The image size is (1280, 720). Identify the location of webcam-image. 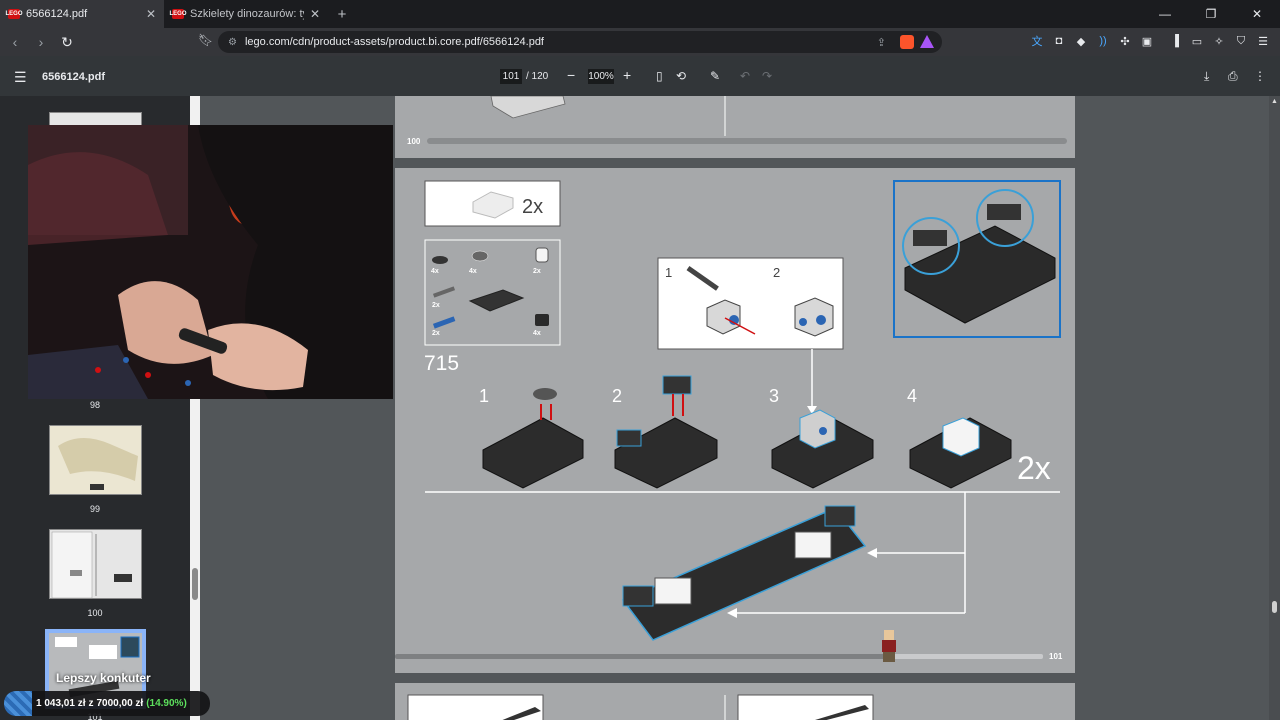
(210, 262).